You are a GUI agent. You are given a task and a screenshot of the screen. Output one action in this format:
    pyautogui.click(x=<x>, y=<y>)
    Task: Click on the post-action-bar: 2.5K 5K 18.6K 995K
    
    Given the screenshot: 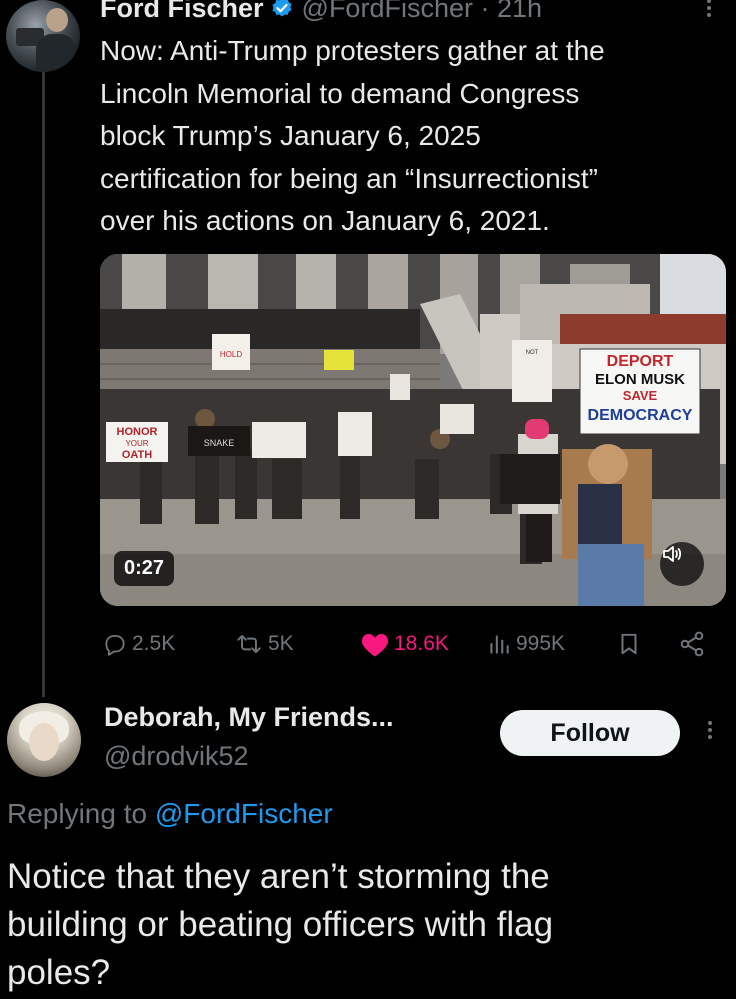 What is the action you would take?
    pyautogui.click(x=405, y=644)
    